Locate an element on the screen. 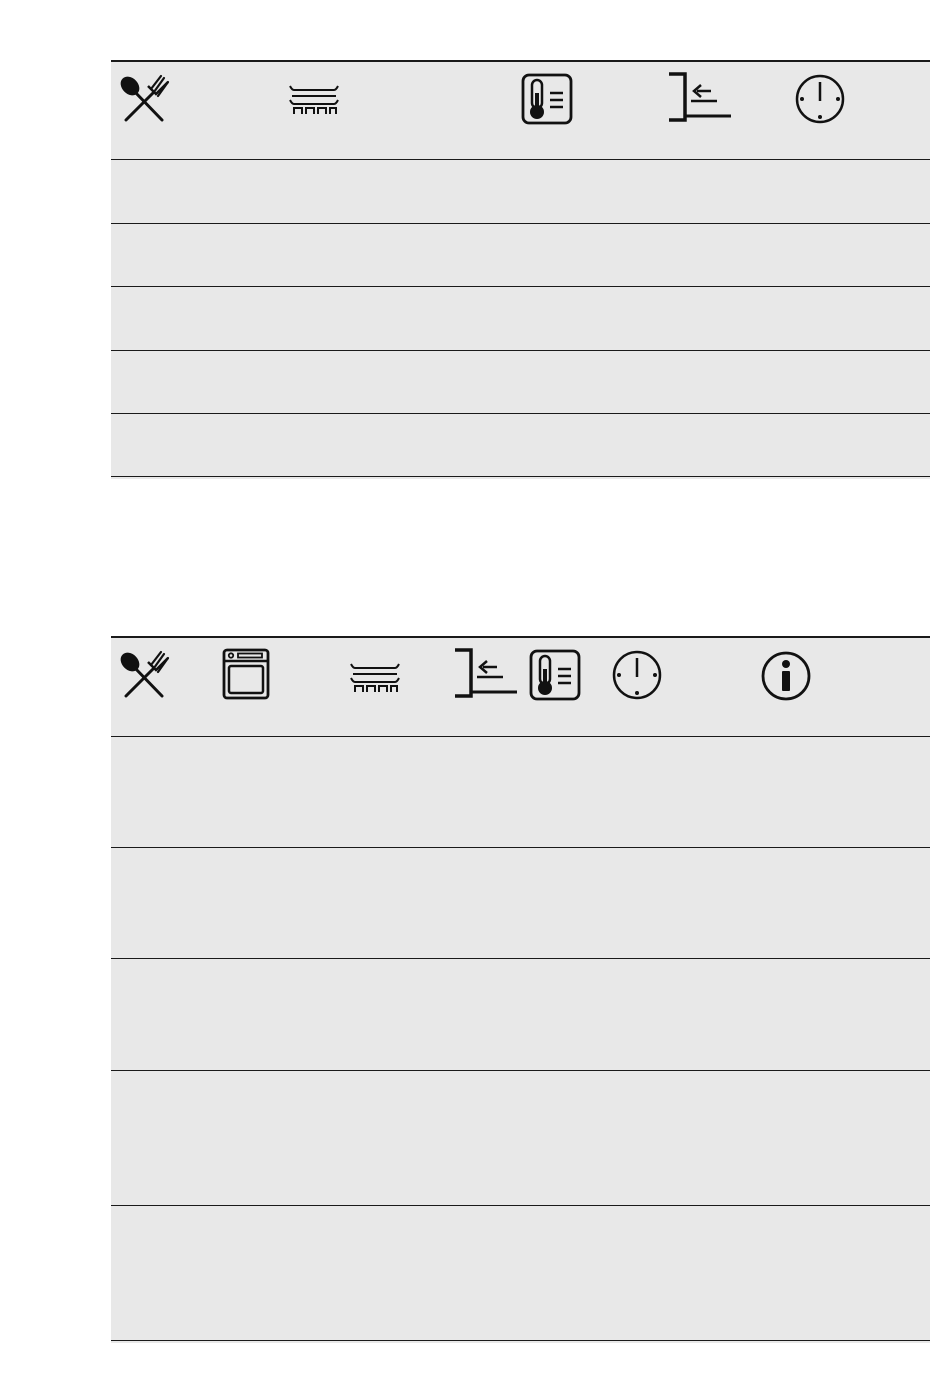 The image size is (950, 1392). info-icon is located at coordinates (786, 676).